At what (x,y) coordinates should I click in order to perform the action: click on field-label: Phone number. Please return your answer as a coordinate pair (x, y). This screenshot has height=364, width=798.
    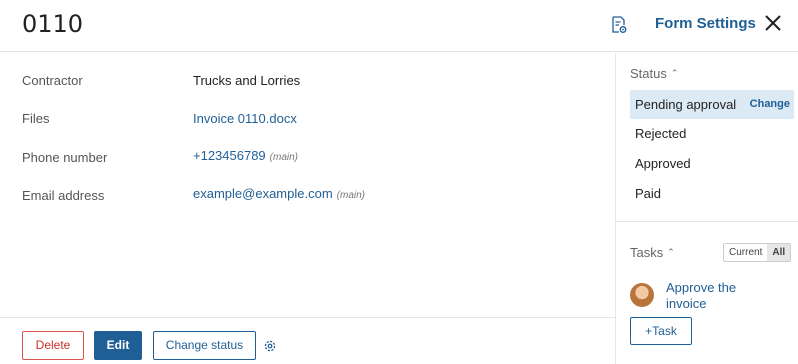
    Looking at the image, I should click on (65, 157).